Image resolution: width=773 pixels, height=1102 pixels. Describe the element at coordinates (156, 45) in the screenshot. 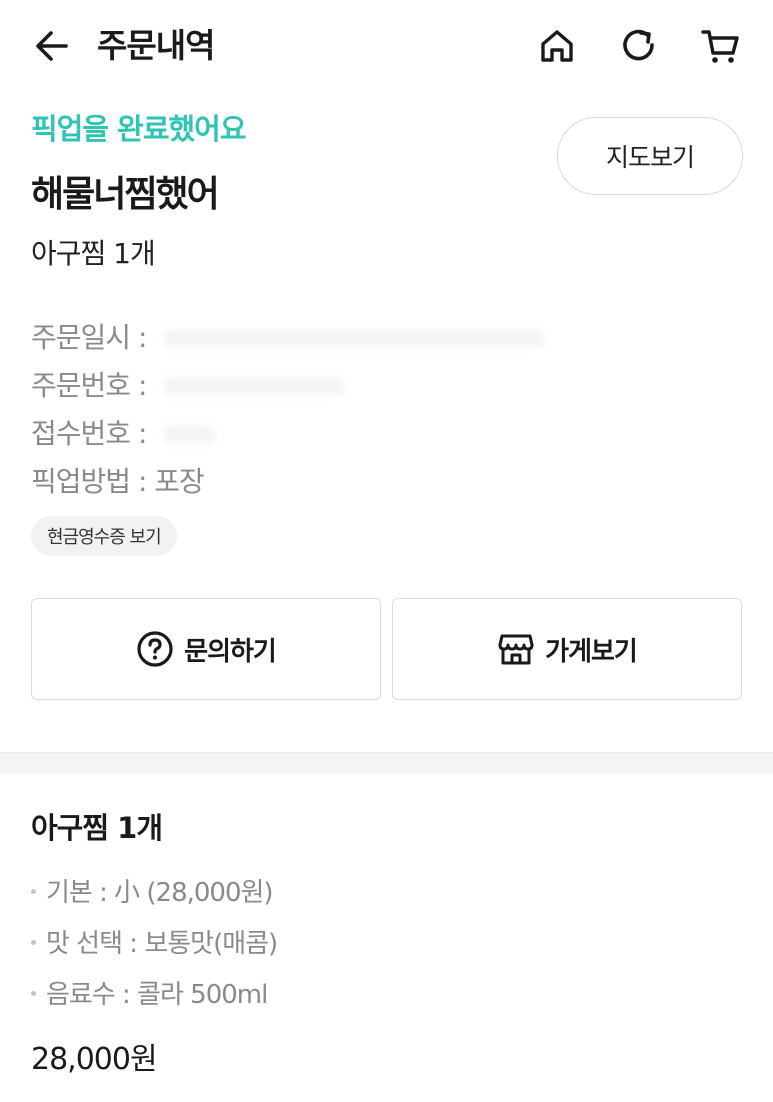

I see `page-title: 주문내역` at that location.